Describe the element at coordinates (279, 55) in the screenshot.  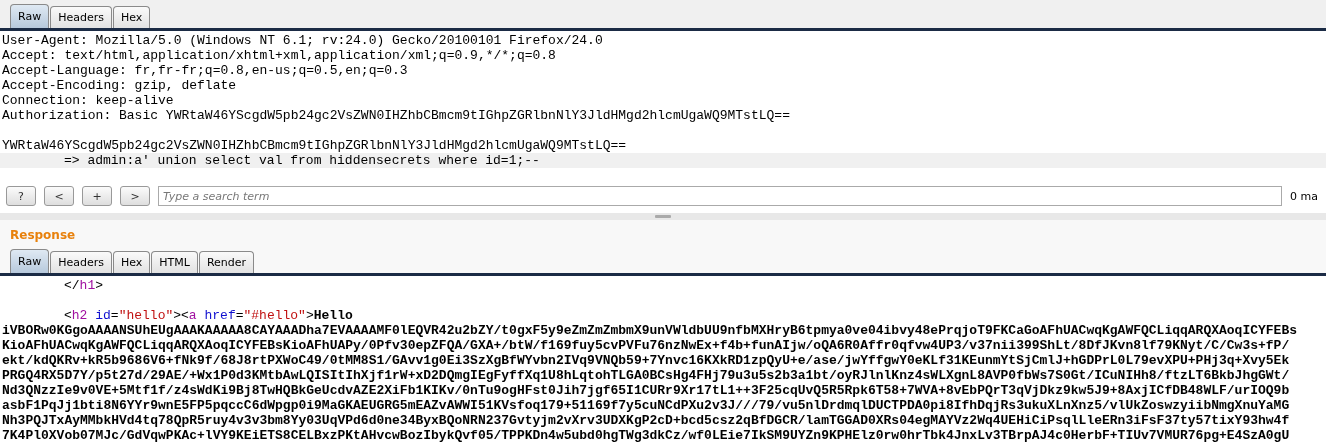
I see `code-line: Accept: text/html,application/xhtml+xml,application/xml;q=0.9,*/*;q=0.8` at that location.